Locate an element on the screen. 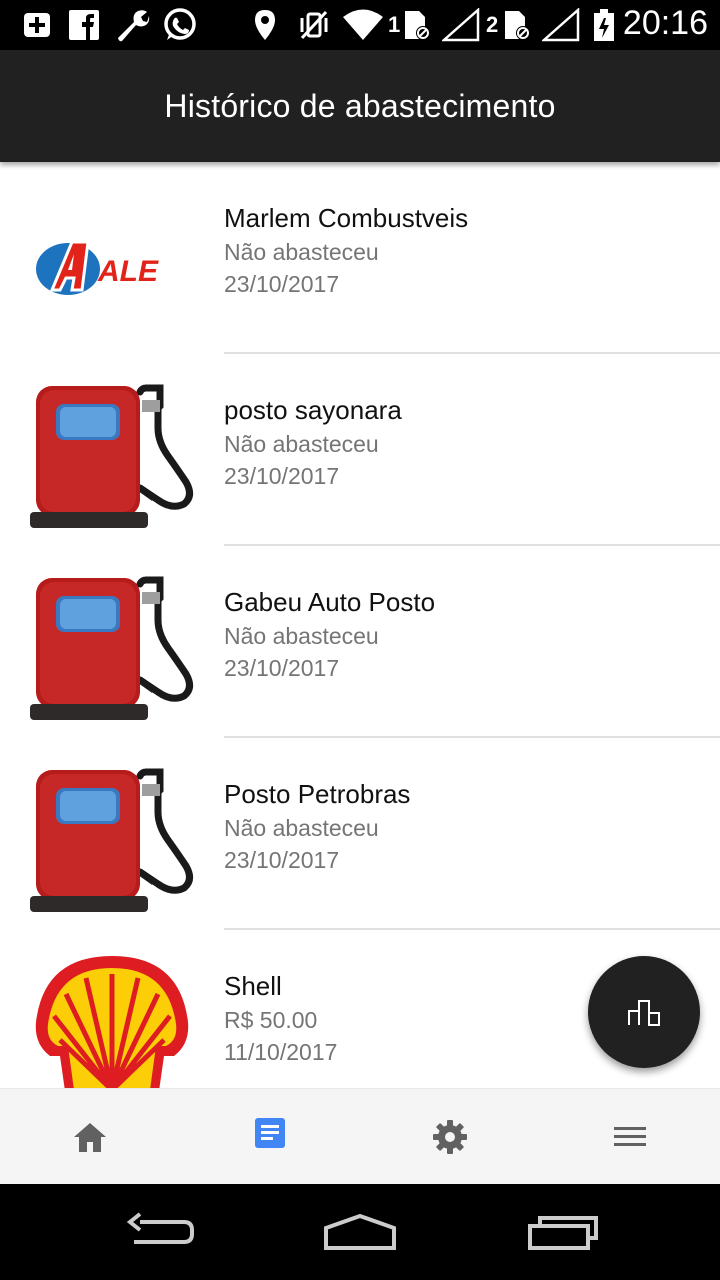  home-icon is located at coordinates (90, 1137).